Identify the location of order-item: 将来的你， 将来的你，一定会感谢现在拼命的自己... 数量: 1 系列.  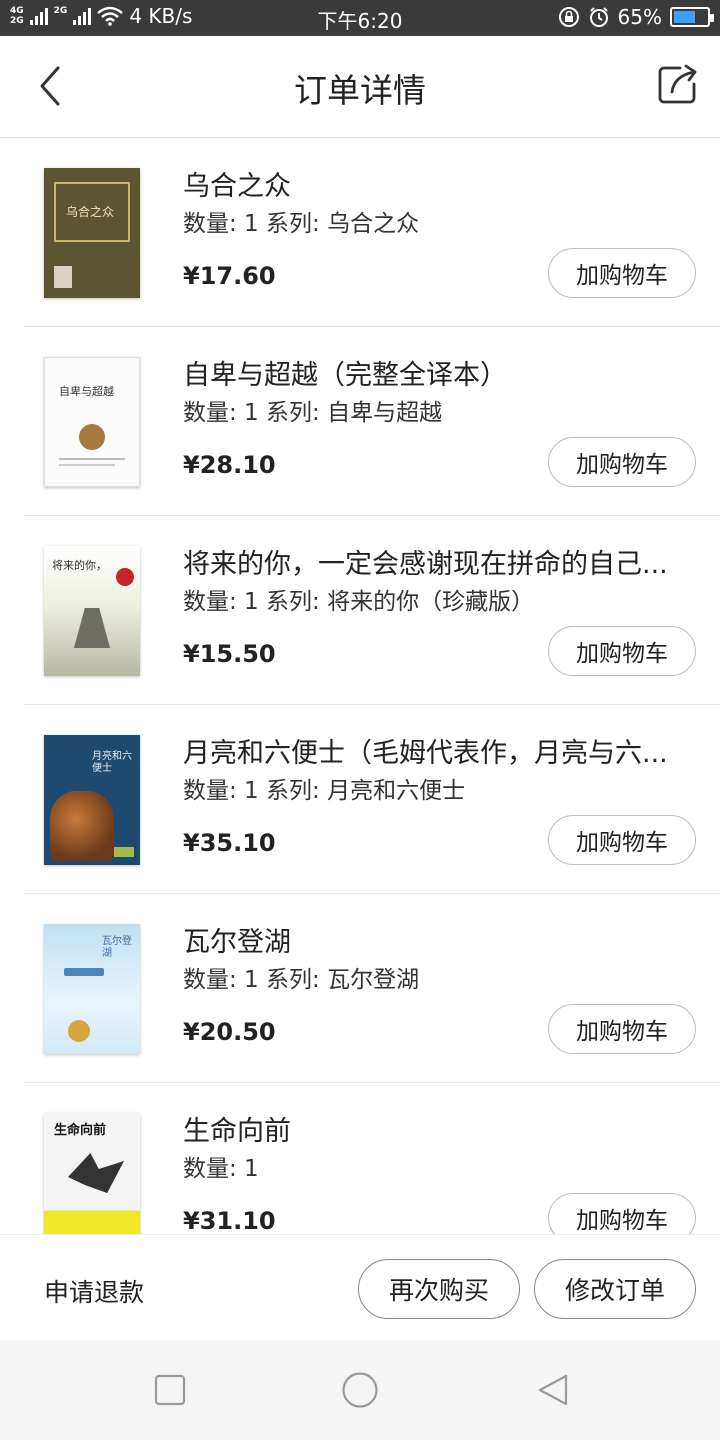
(360, 610).